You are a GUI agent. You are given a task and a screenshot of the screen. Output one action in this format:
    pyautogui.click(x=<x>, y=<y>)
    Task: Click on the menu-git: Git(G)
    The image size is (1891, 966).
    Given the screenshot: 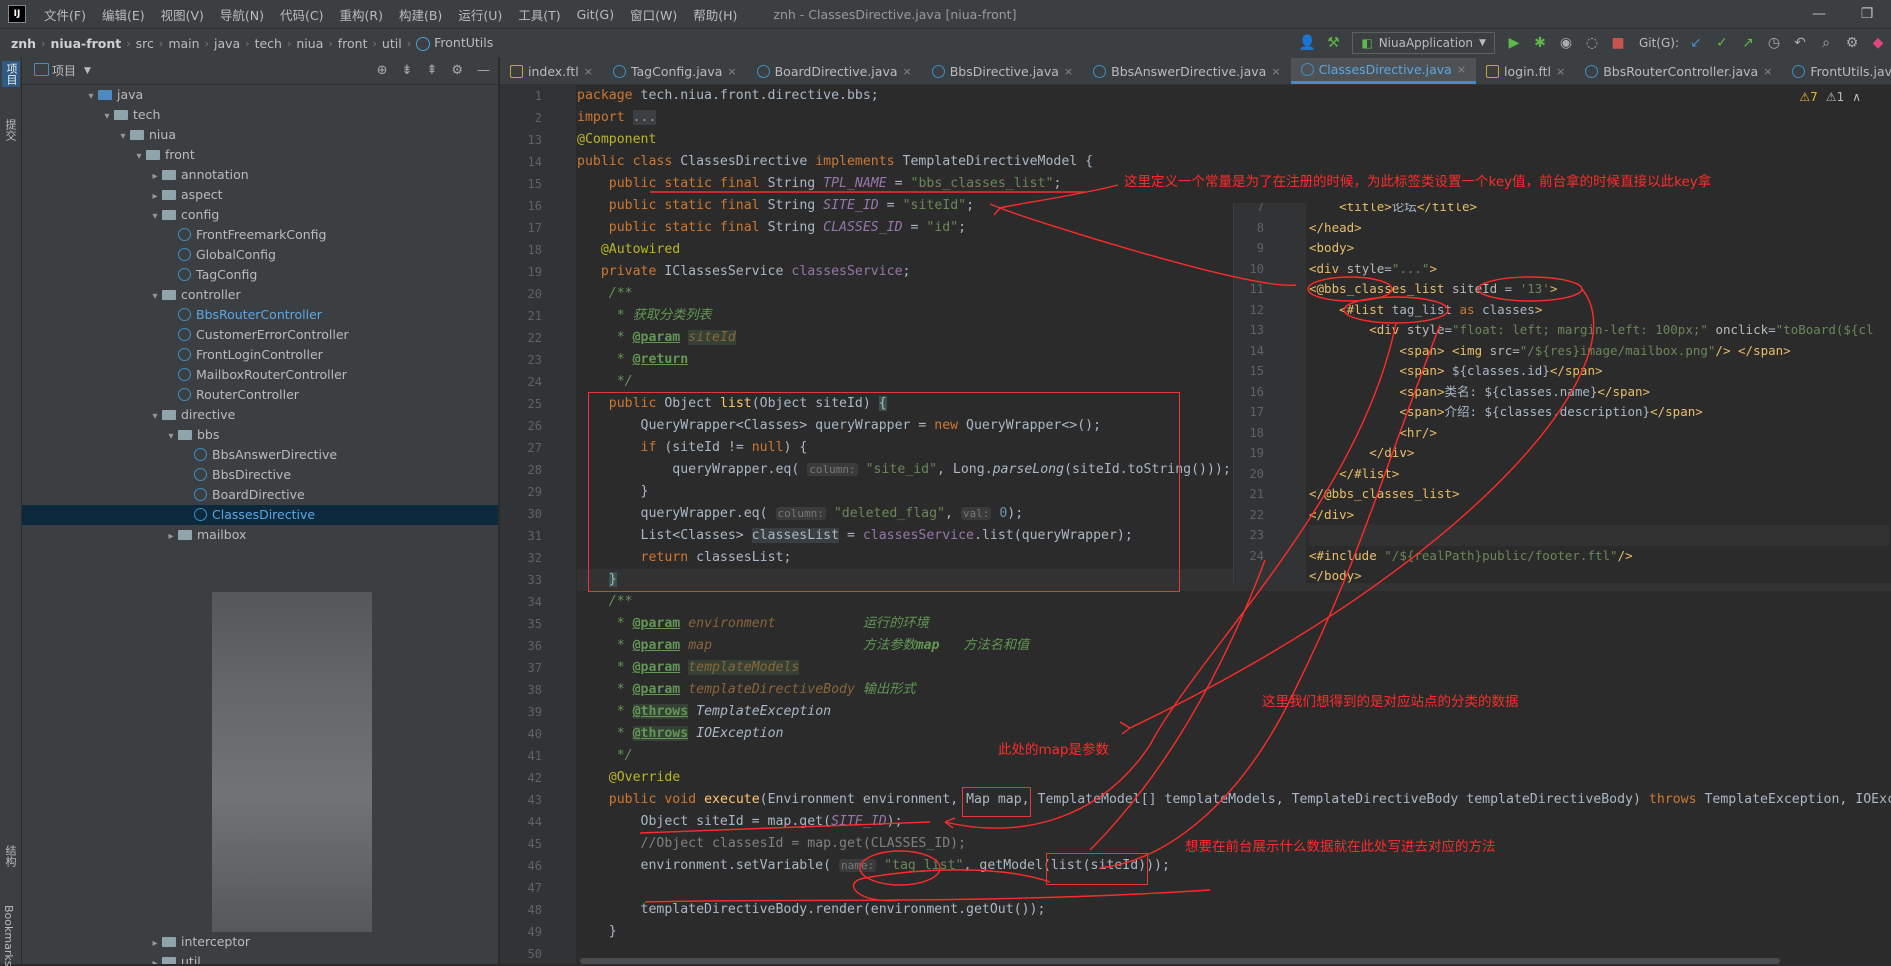 What is the action you would take?
    pyautogui.click(x=596, y=14)
    